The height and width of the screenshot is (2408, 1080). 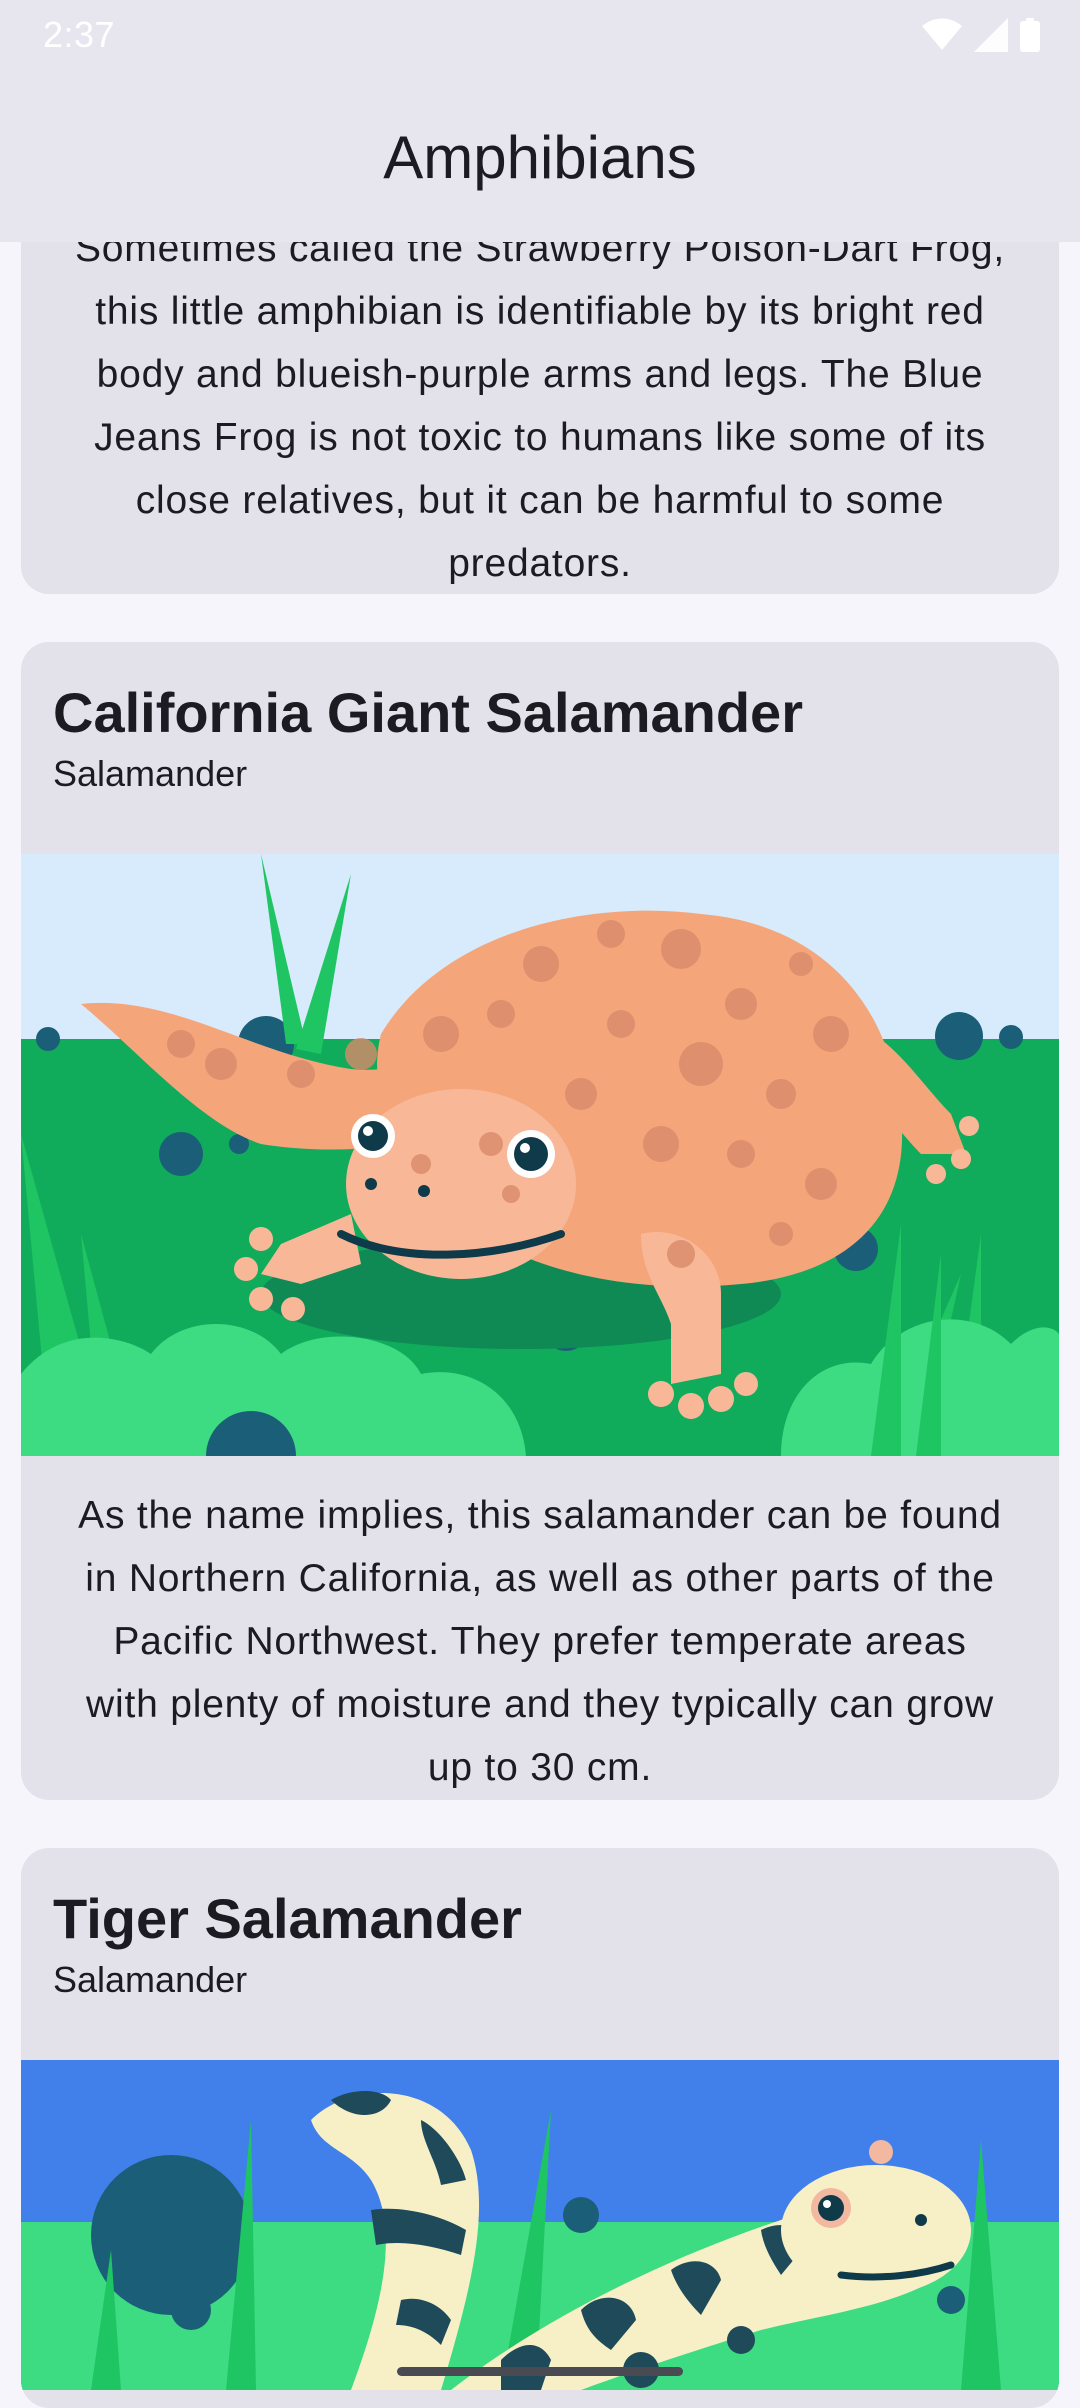 What do you see at coordinates (79, 34) in the screenshot?
I see `status-time: 2:37` at bounding box center [79, 34].